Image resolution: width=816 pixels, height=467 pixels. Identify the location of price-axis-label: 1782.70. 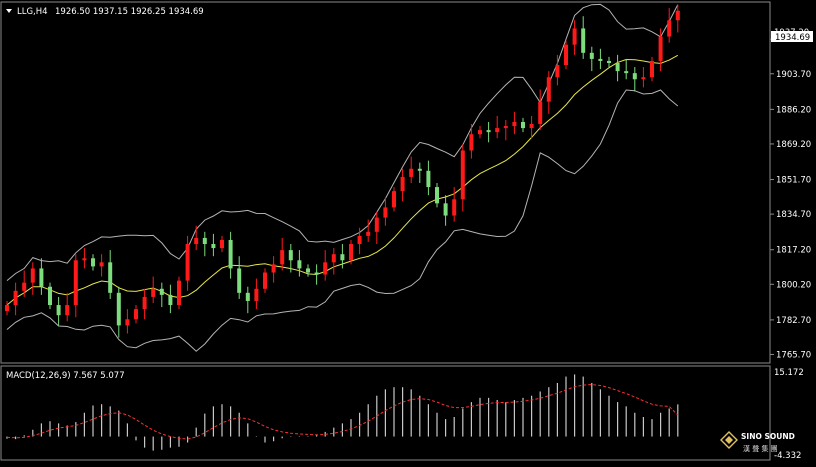
(793, 321).